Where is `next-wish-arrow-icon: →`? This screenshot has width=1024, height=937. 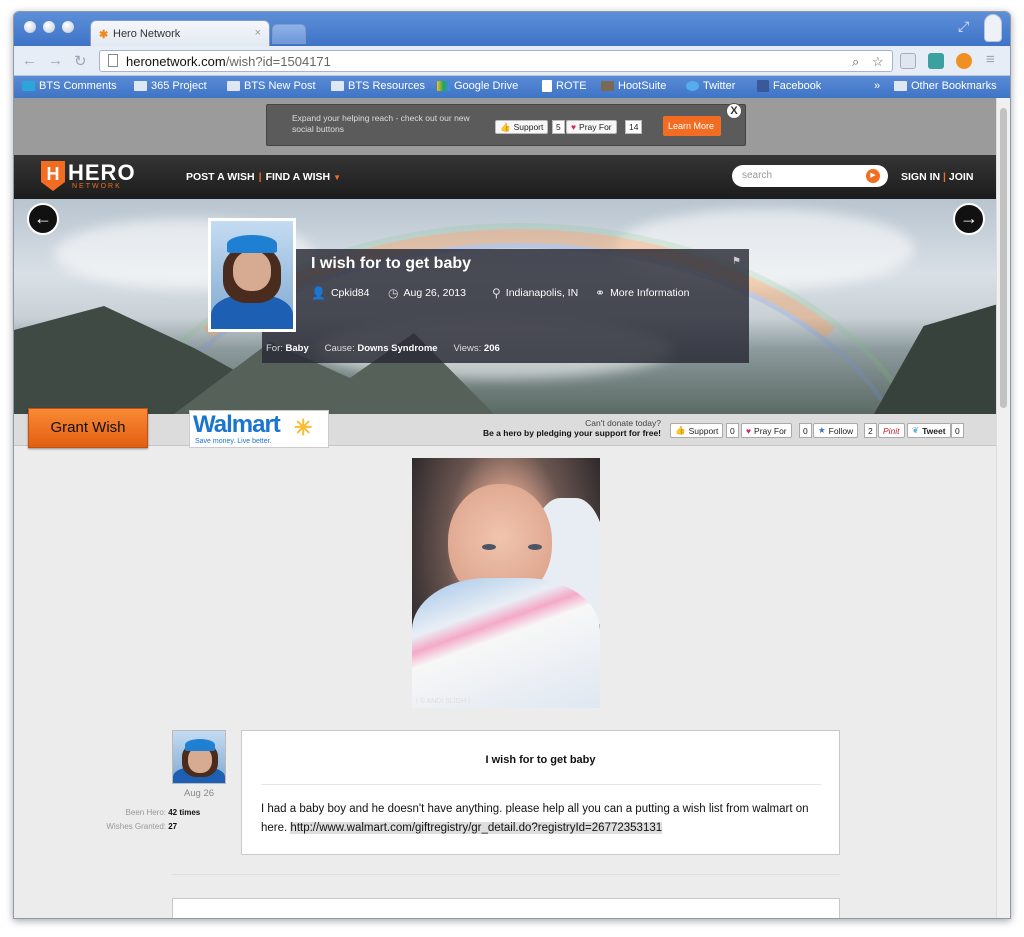
next-wish-arrow-icon: → is located at coordinates (969, 219).